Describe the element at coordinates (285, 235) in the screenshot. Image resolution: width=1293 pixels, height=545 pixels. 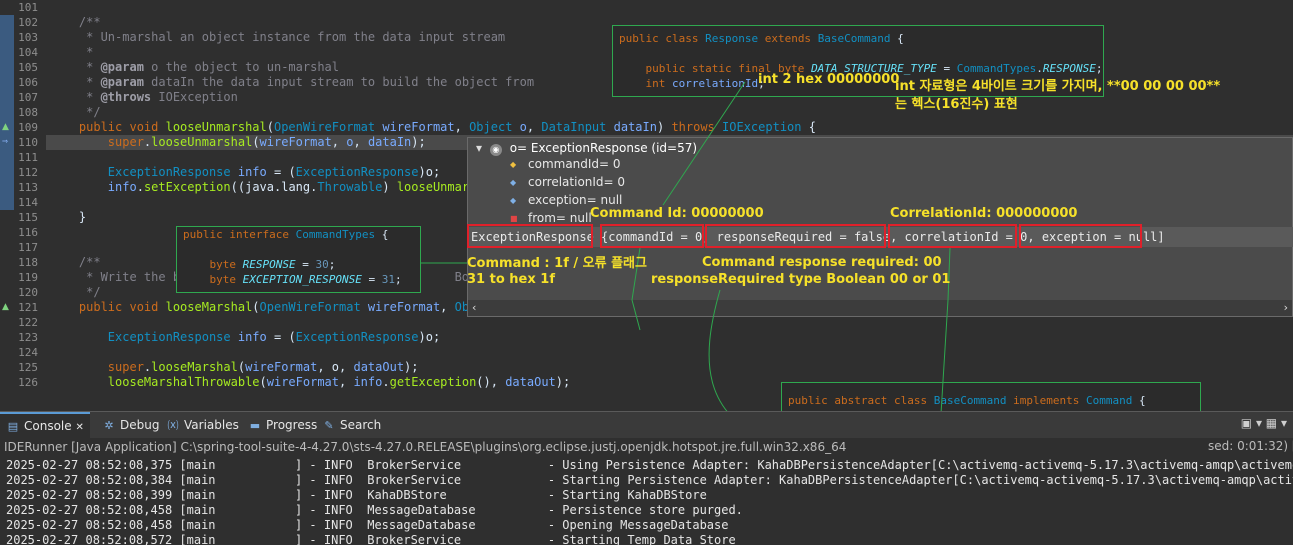
I see `code-line: public interface CommandTypes {` at that location.